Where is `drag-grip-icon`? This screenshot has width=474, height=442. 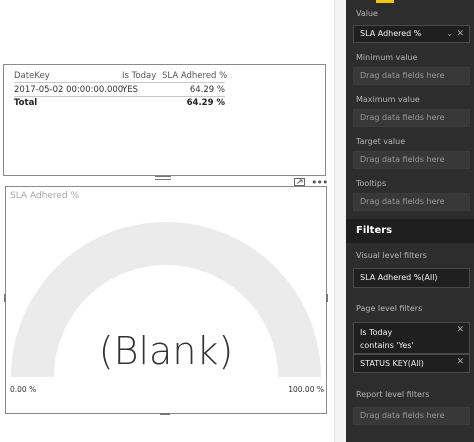 drag-grip-icon is located at coordinates (163, 179).